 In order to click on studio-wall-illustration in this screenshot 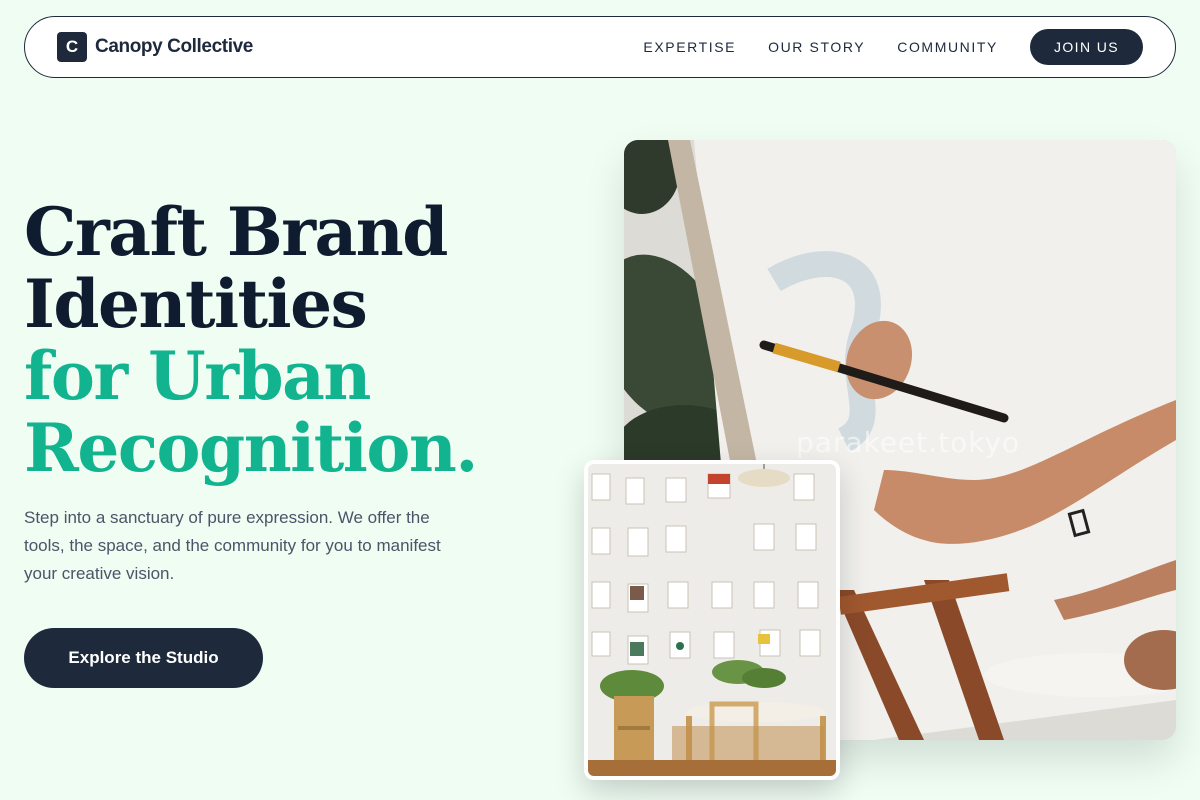, I will do `click(712, 620)`.